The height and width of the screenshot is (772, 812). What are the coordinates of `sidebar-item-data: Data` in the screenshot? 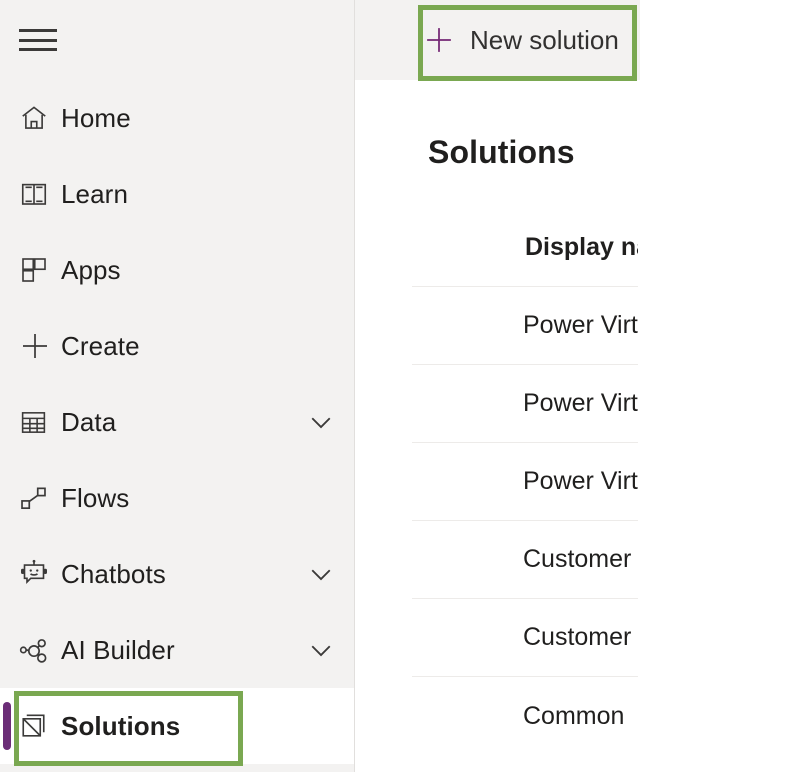 It's located at (177, 422).